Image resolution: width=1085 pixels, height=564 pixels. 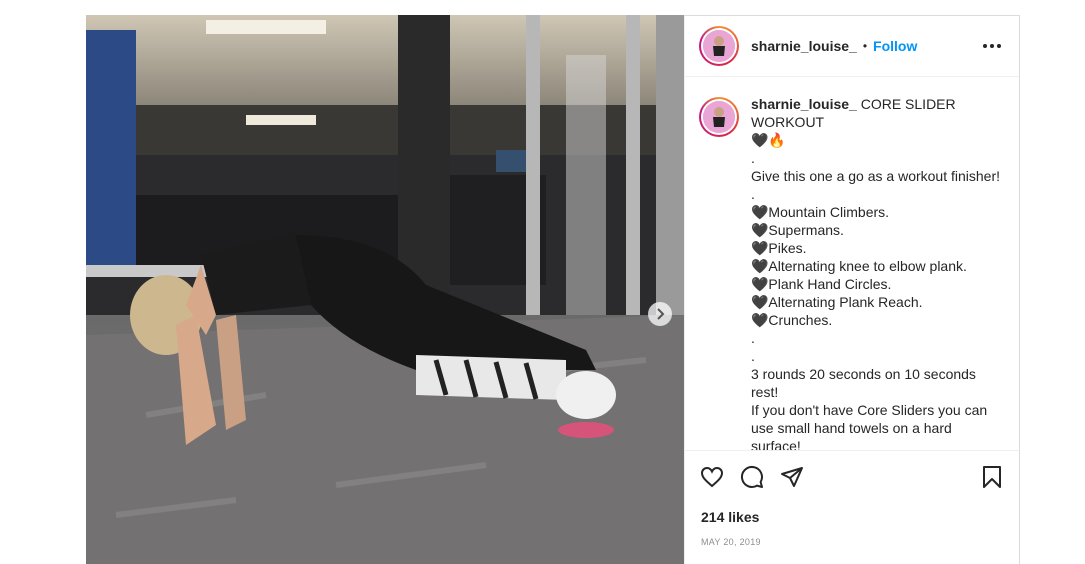 I want to click on post-header: sharnie_louise_ • Follow, so click(x=852, y=46).